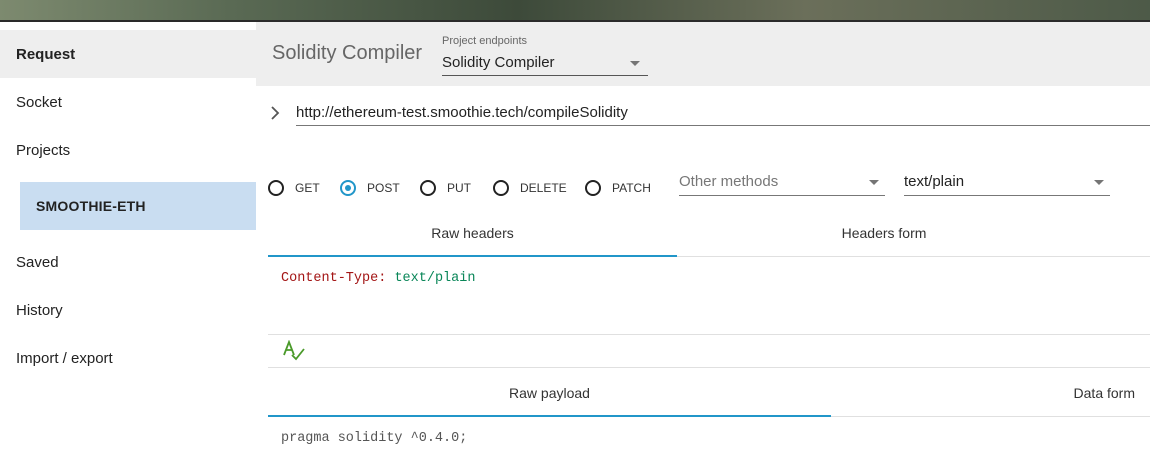 The image size is (1150, 460). I want to click on sidebar-item-label: History, so click(39, 310).